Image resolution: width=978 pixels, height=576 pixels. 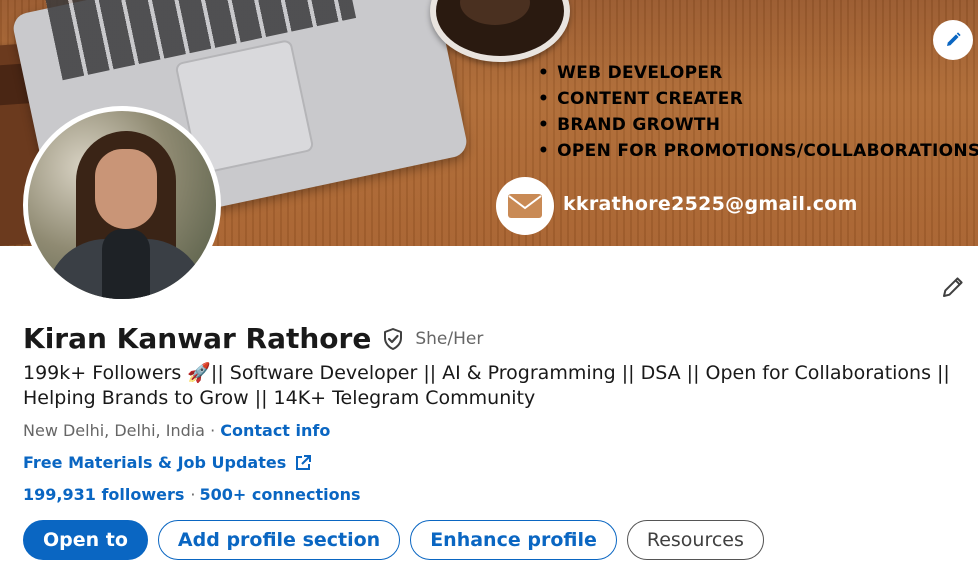 What do you see at coordinates (758, 73) in the screenshot?
I see `banner-bullet: WEB DEVELOPER` at bounding box center [758, 73].